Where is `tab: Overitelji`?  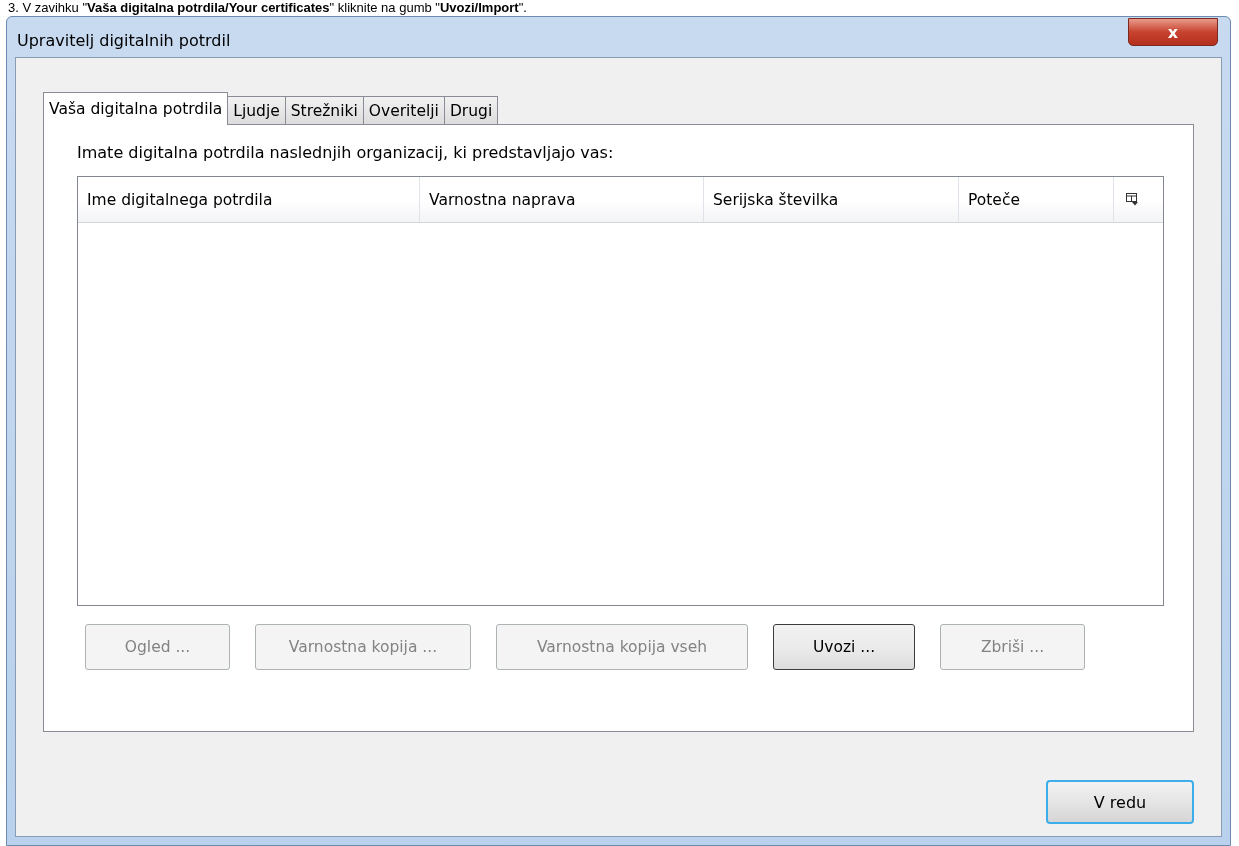 tab: Overitelji is located at coordinates (403, 110).